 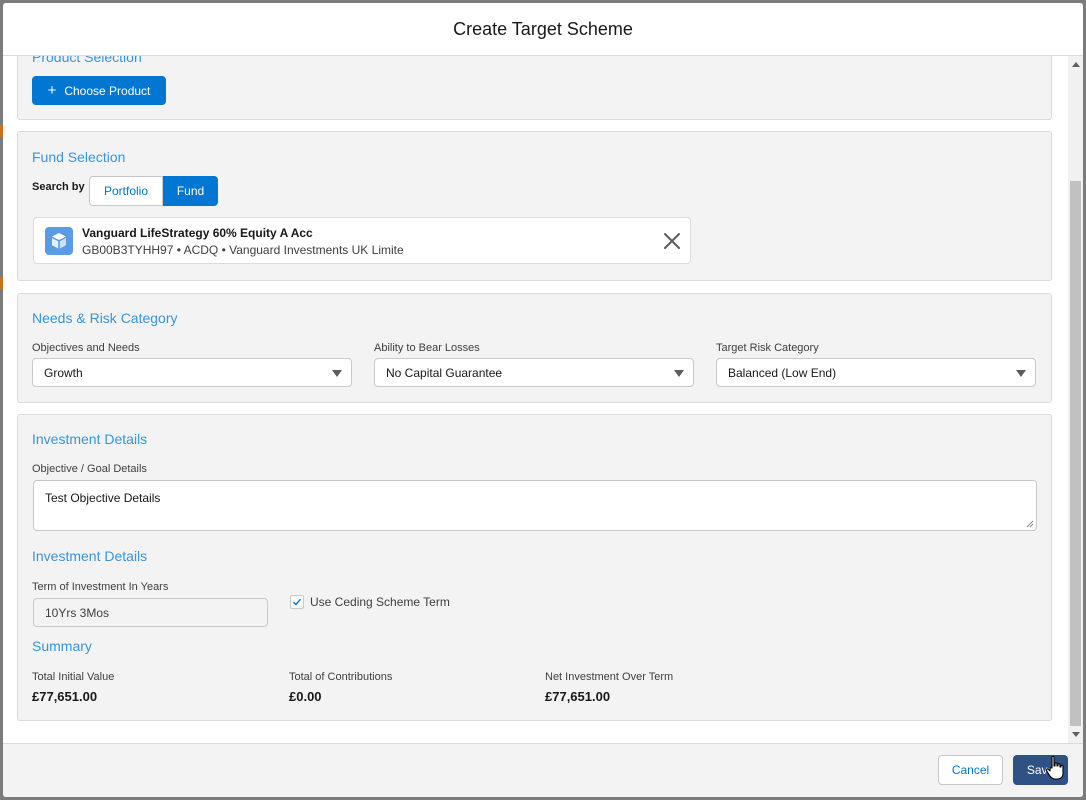 I want to click on fund-name: Vanguard LifeStrategy 60% Equity A Acc, so click(x=197, y=233).